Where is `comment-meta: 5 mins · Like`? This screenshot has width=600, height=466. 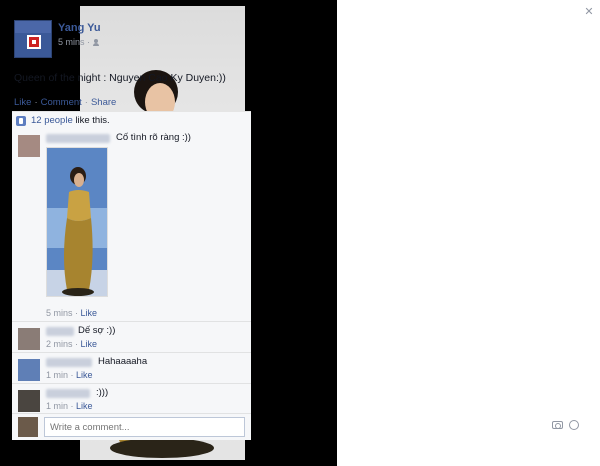
comment-meta: 5 mins · Like is located at coordinates (71, 313).